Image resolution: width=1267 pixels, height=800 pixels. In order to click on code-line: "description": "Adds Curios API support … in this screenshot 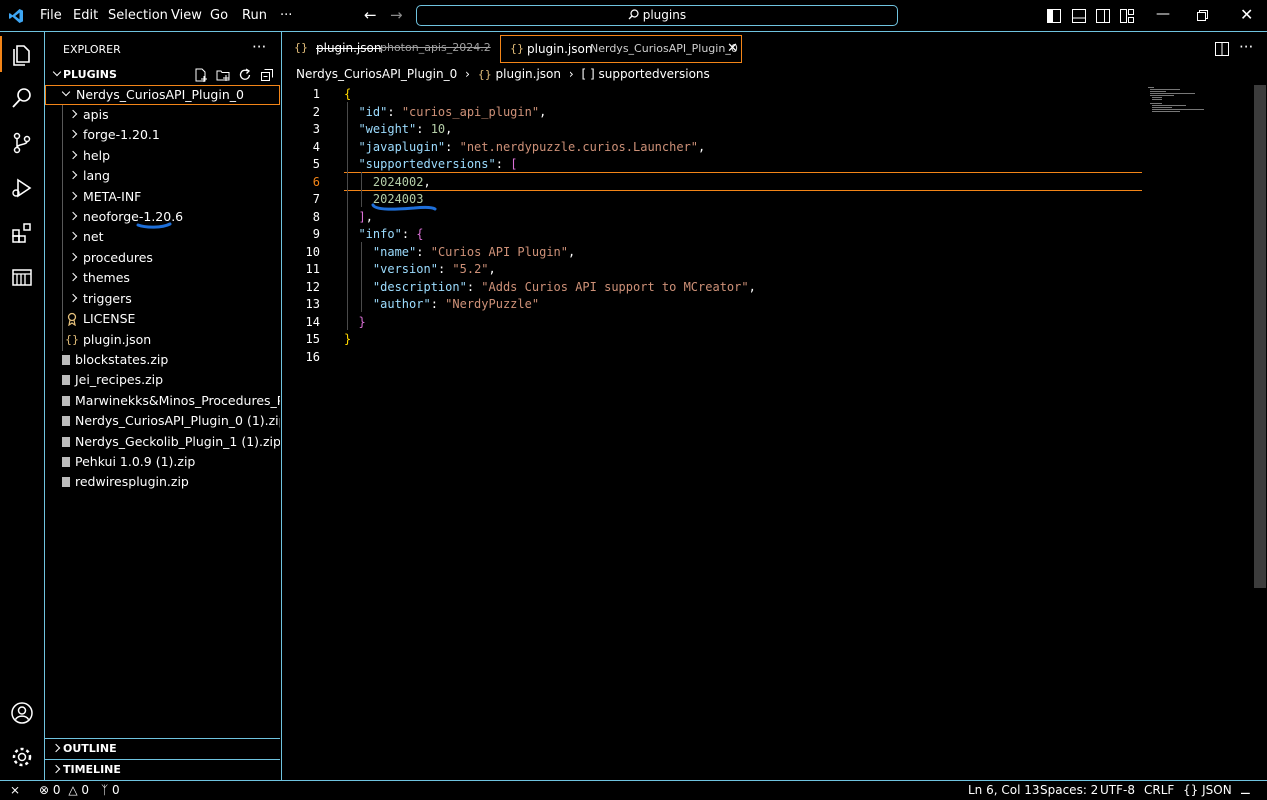, I will do `click(564, 287)`.